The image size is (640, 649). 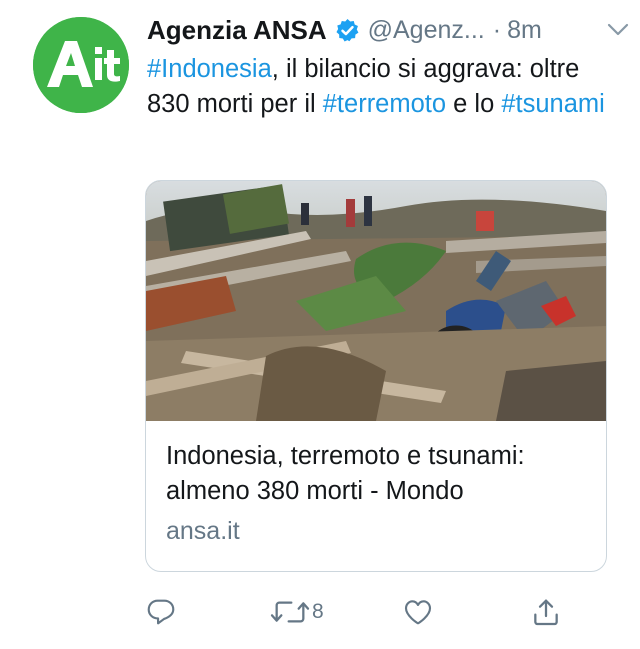 I want to click on ansa-logo, so click(x=81, y=65).